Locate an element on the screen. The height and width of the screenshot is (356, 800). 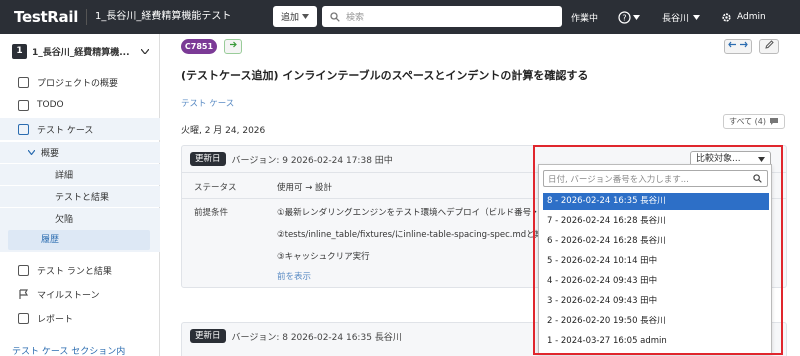
list-icon is located at coordinates (23, 129).